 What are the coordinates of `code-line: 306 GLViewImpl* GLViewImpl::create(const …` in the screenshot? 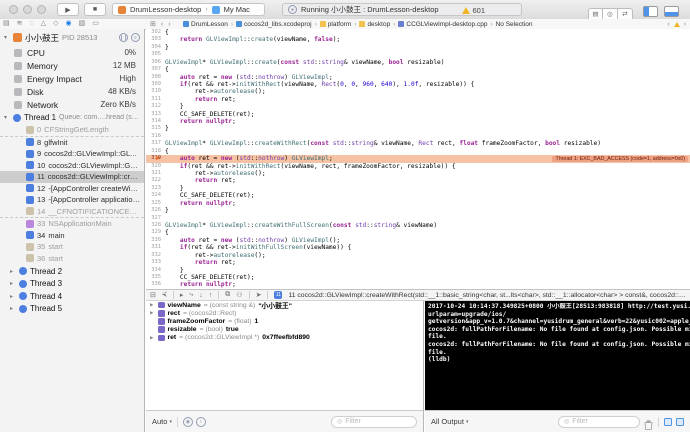 It's located at (418, 62).